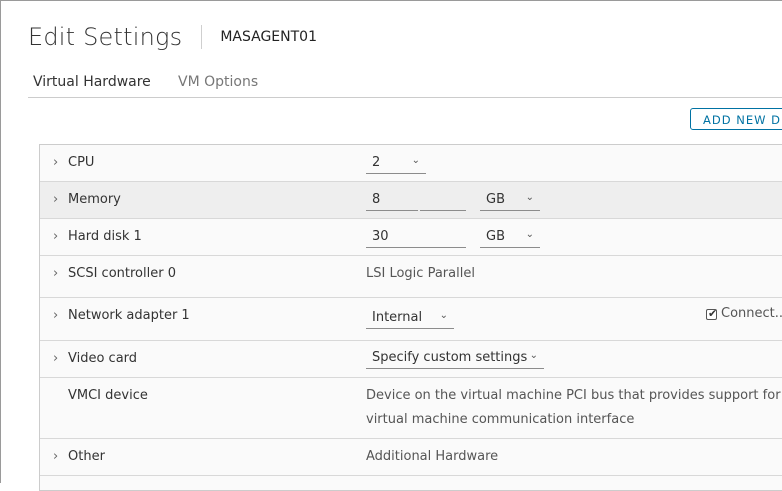 This screenshot has width=782, height=491. What do you see at coordinates (736, 119) in the screenshot?
I see `add-new-device-button: ADD NEW DEVICE` at bounding box center [736, 119].